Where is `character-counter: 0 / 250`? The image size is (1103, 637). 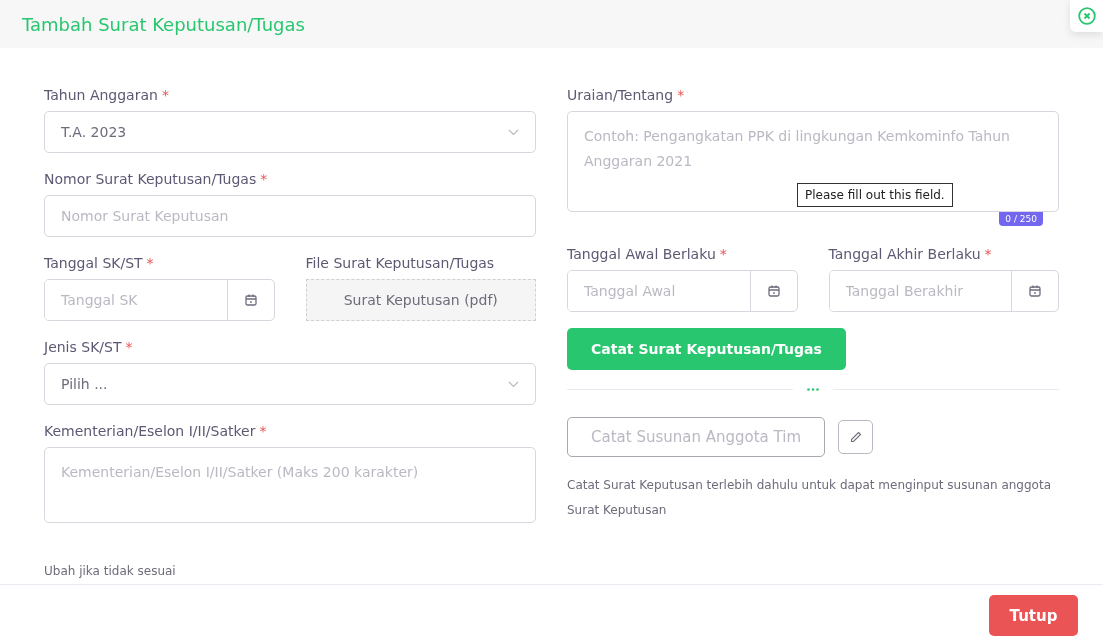
character-counter: 0 / 250 is located at coordinates (1021, 219).